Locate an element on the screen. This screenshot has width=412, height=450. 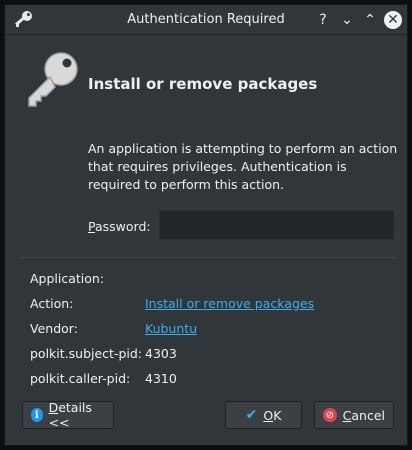
details-button: i Details << is located at coordinates (68, 415).